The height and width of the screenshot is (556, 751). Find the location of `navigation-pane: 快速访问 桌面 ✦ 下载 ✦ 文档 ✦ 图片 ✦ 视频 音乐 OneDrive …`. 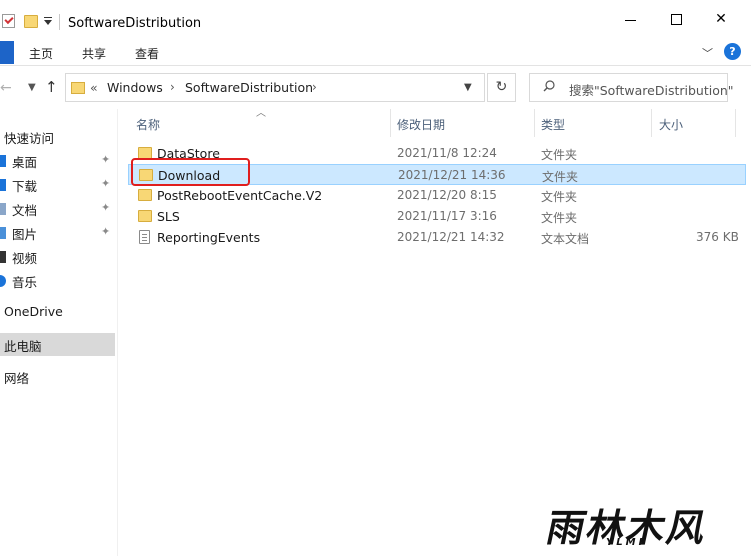

navigation-pane: 快速访问 桌面 ✦ 下载 ✦ 文档 ✦ 图片 ✦ 视频 音乐 OneDrive … is located at coordinates (59, 332).